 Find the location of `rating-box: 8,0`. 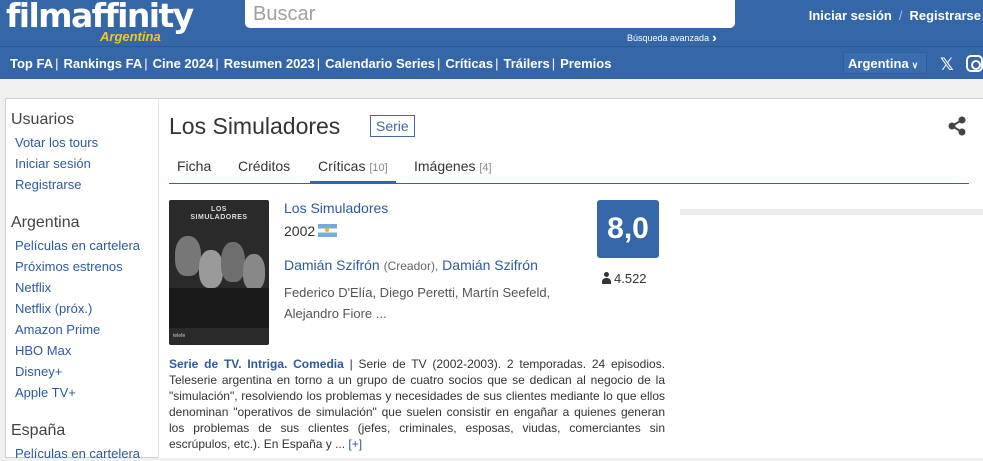

rating-box: 8,0 is located at coordinates (628, 229).